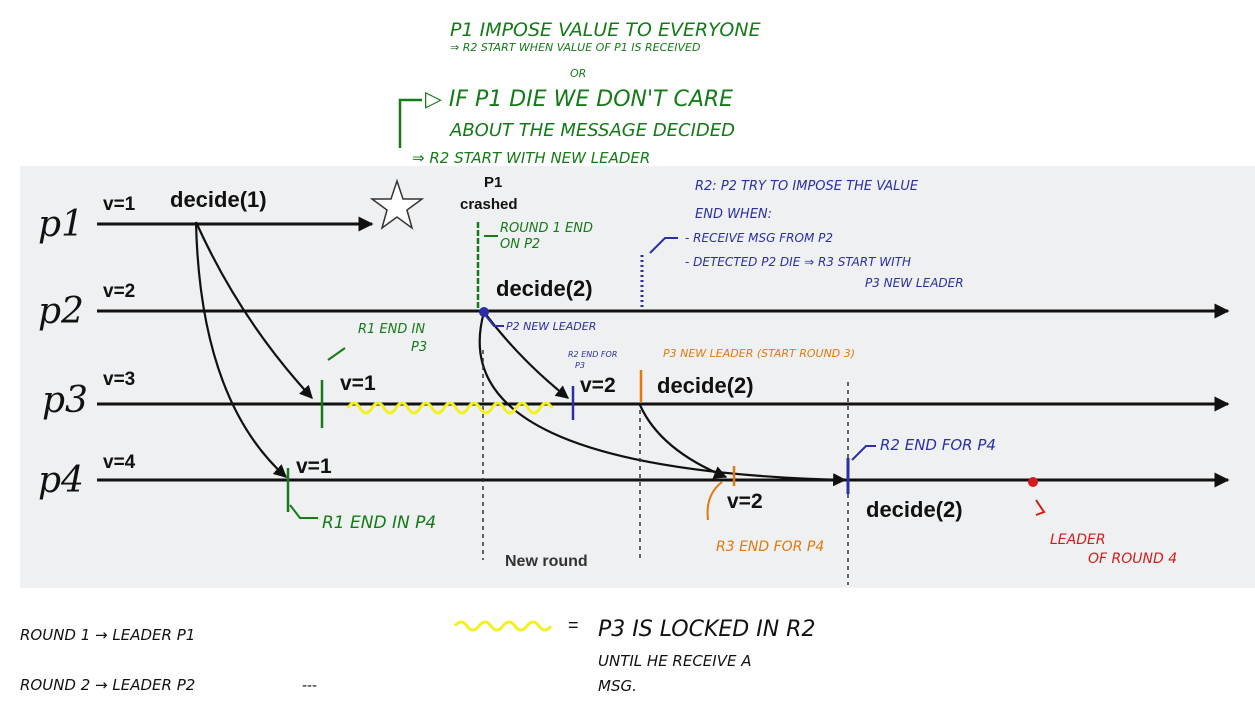 The width and height of the screenshot is (1255, 726). Describe the element at coordinates (546, 561) in the screenshot. I see `new-round-label: New round` at that location.